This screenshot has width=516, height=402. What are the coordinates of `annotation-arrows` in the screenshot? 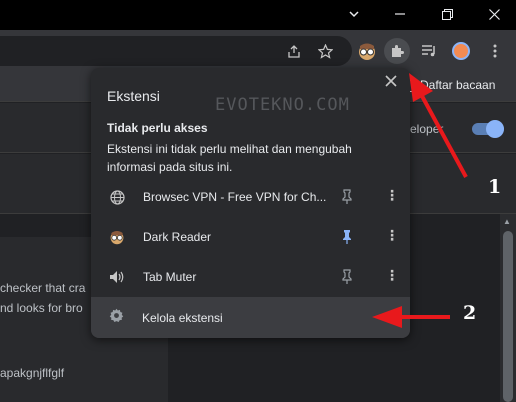 It's located at (420, 200).